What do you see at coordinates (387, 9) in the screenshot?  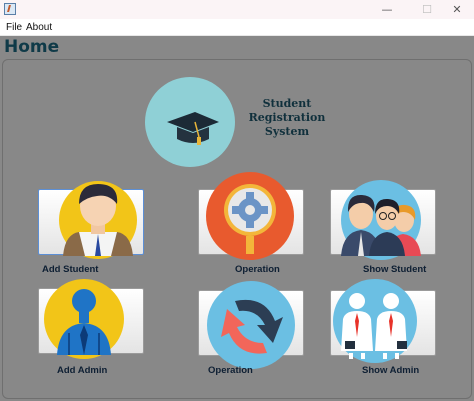 I see `minimize-button: —` at bounding box center [387, 9].